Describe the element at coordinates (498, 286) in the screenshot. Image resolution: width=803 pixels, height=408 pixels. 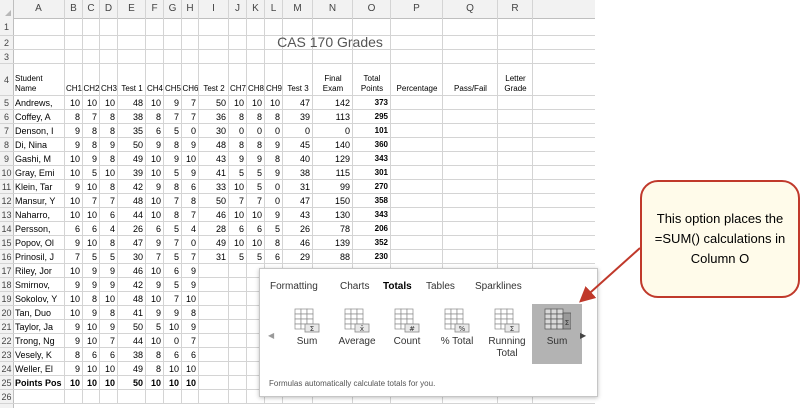
I see `tab-sparklines: Sparklines` at that location.